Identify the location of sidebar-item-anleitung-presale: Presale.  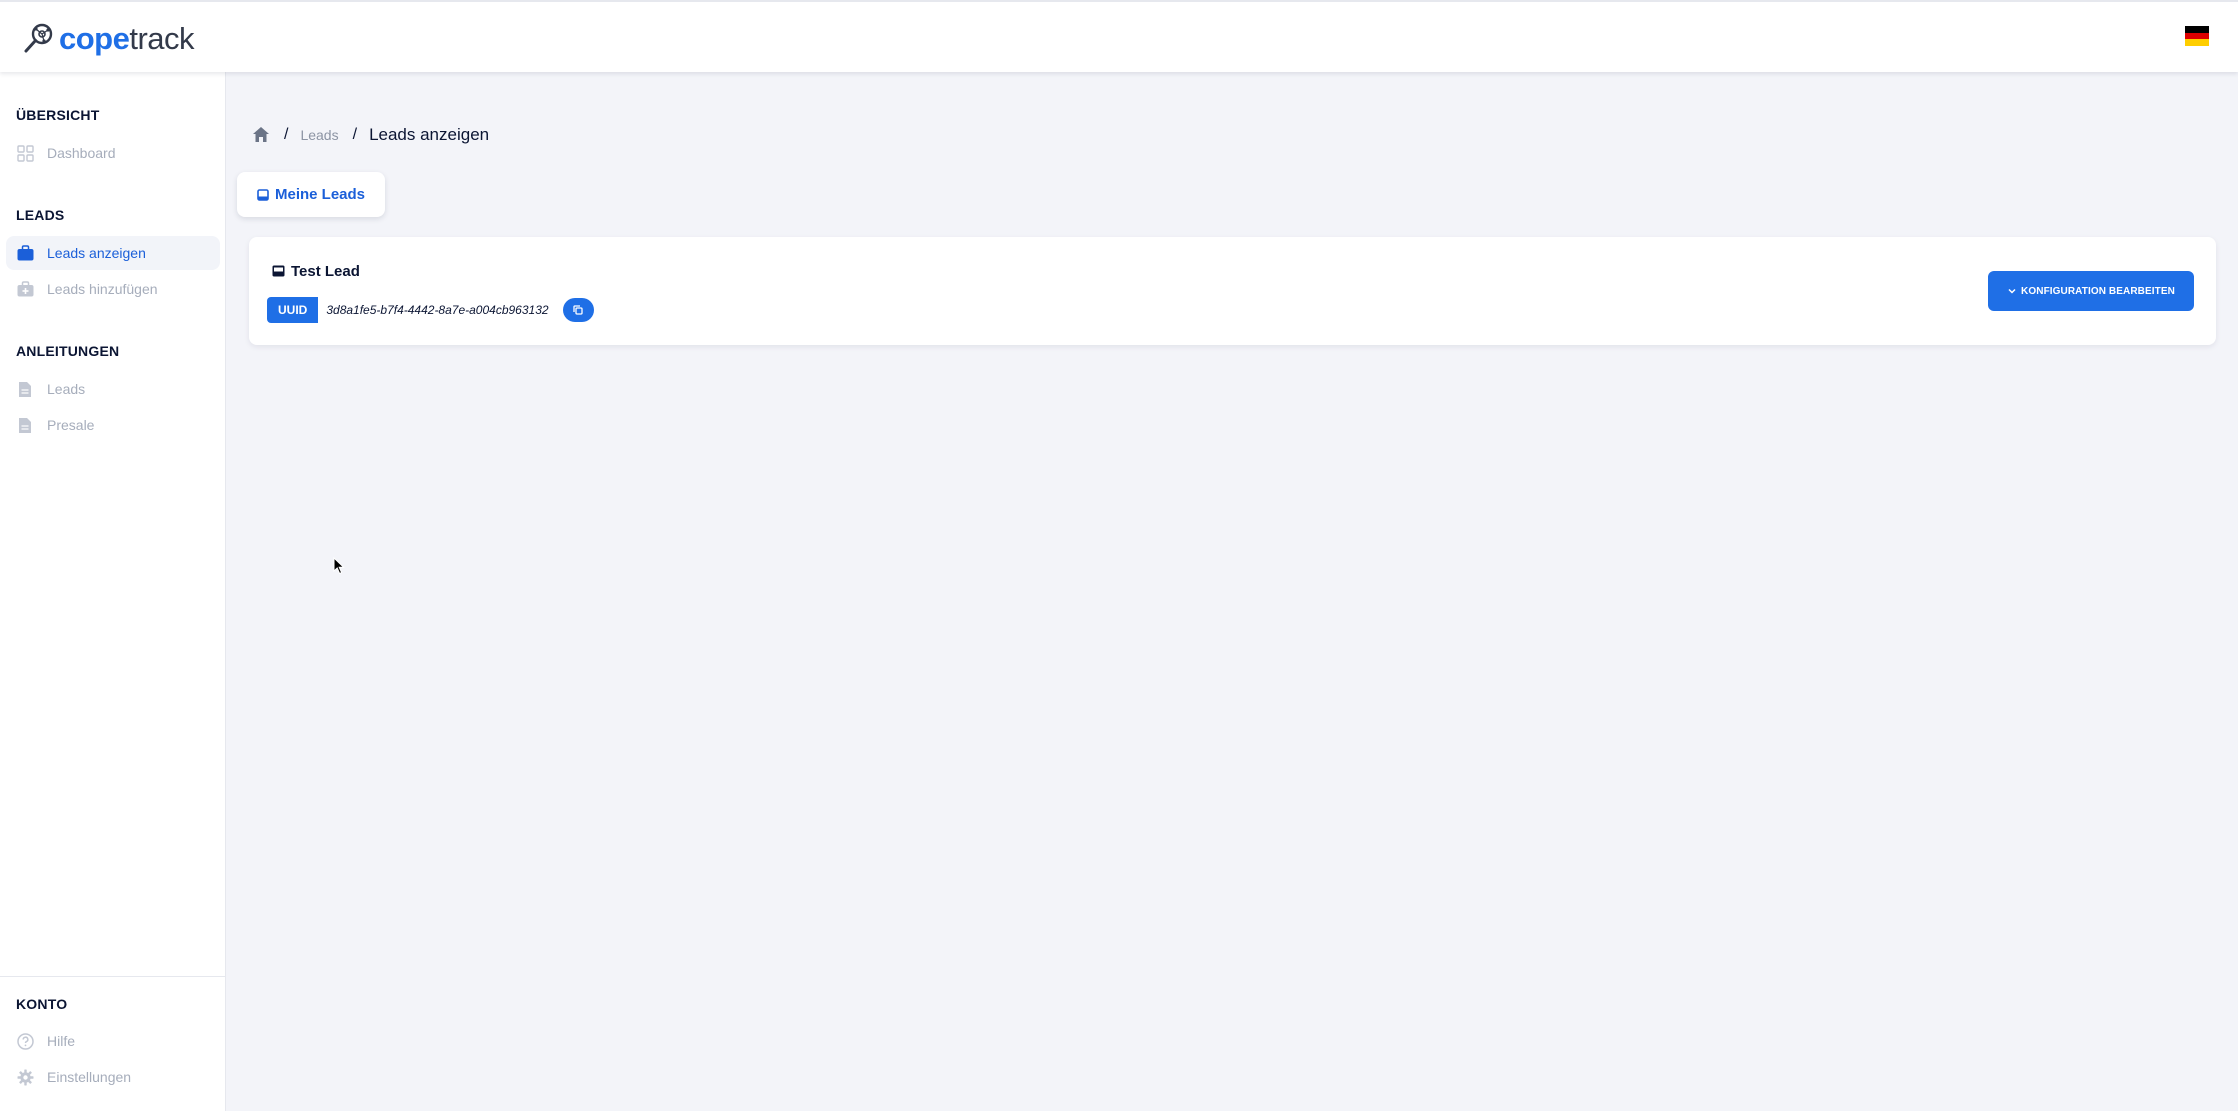
(113, 425).